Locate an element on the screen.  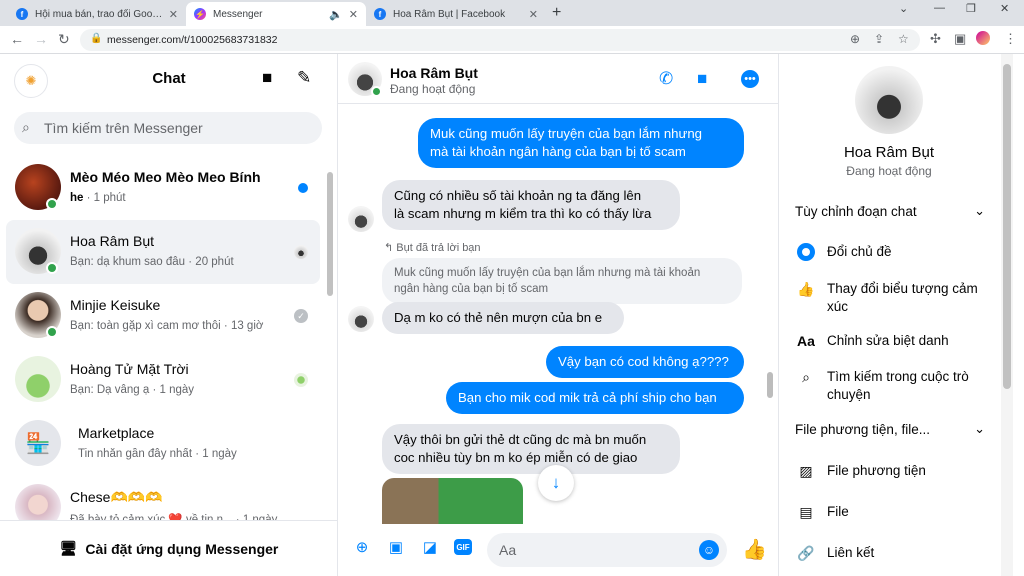
messenger-icon: ⚡ is located at coordinates (200, 14).